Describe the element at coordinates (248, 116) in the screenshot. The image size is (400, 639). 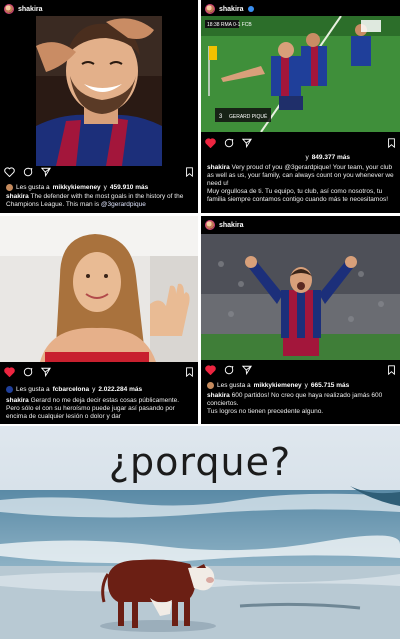
I see `scoreboard-player: GERARD PIQUÉ` at that location.